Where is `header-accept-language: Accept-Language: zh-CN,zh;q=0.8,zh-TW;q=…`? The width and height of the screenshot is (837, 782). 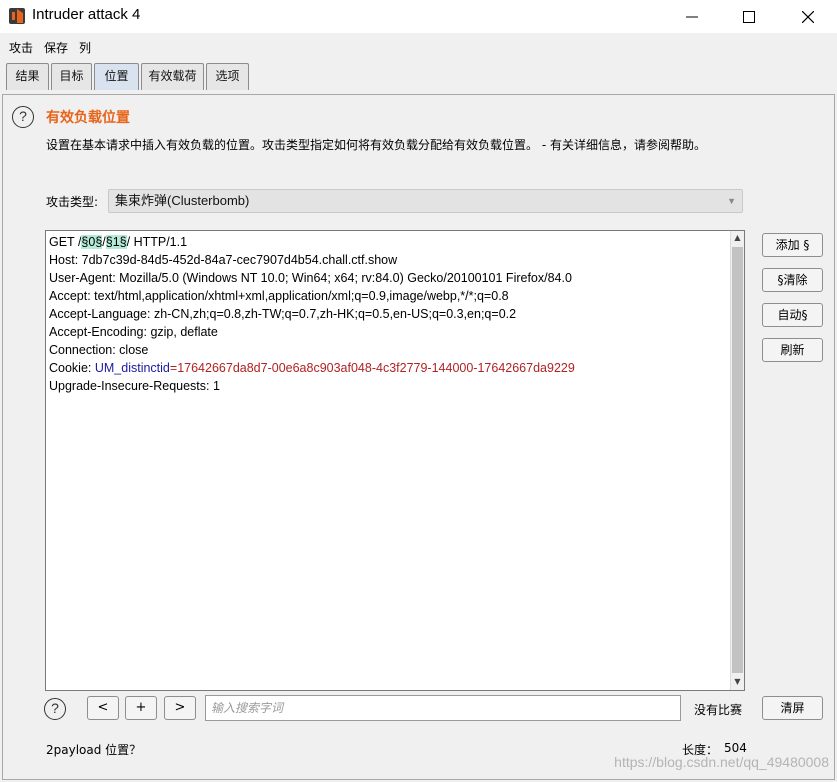
header-accept-language: Accept-Language: zh-CN,zh;q=0.8,zh-TW;q=… is located at coordinates (283, 314).